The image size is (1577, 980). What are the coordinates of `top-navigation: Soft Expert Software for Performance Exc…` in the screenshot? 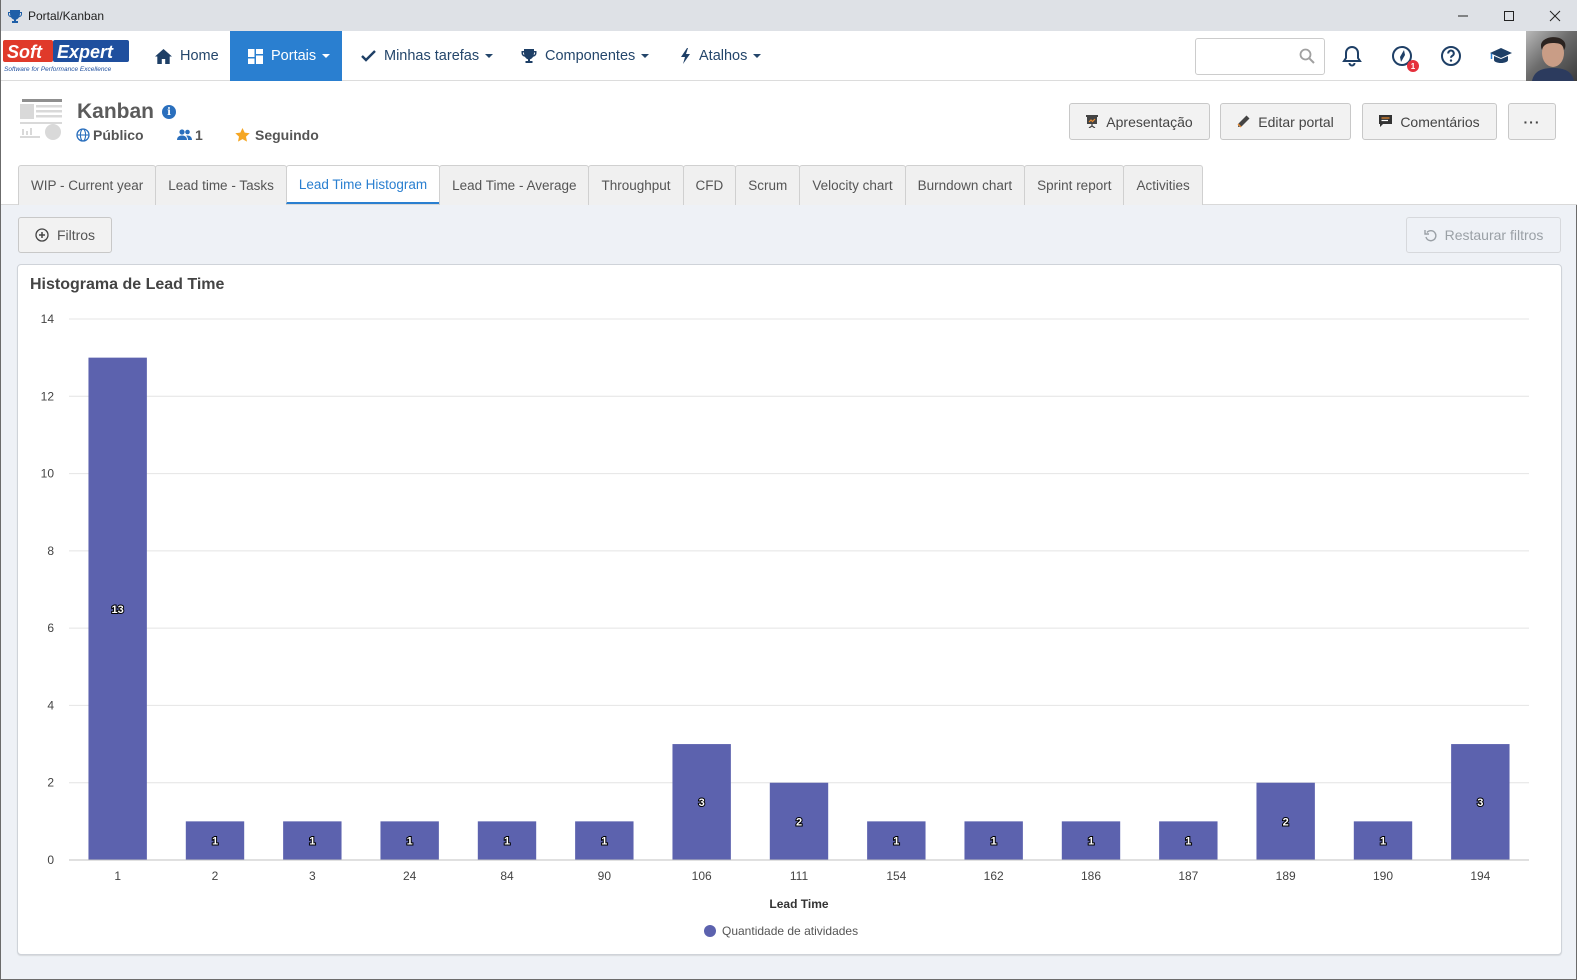 It's located at (789, 56).